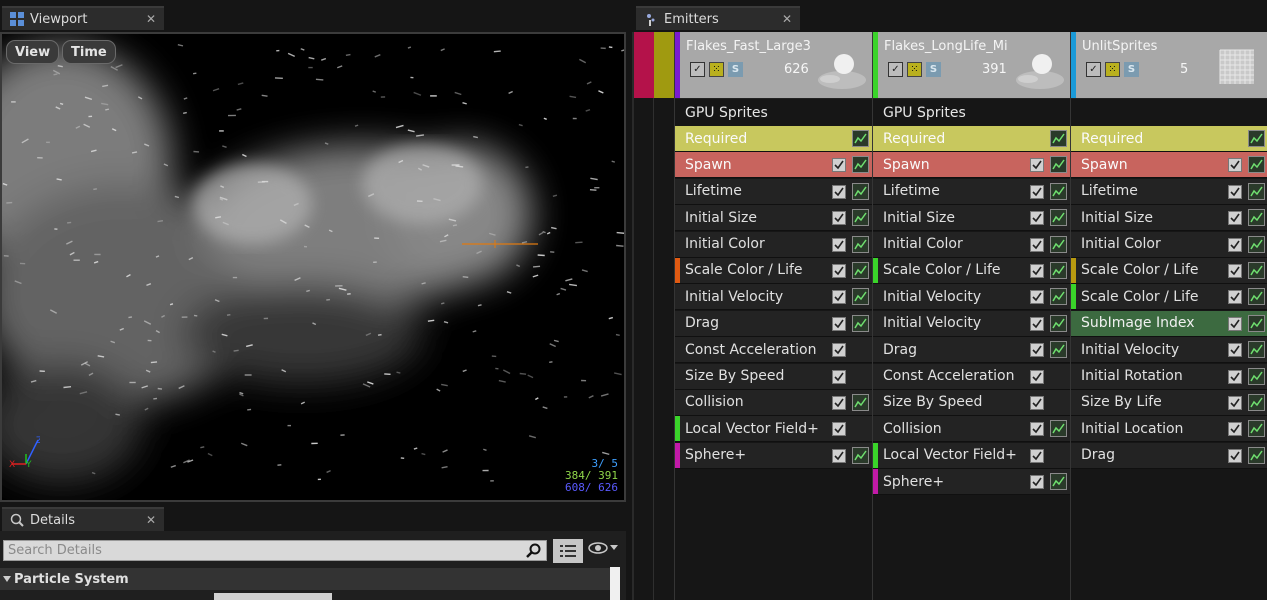  I want to click on tab-viewport: Viewport ✕, so click(83, 18).